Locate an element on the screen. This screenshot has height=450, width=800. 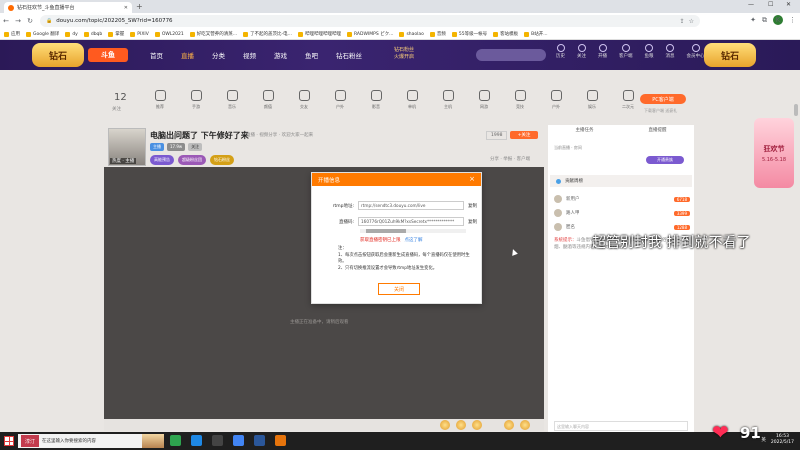
back-icon: ← is located at coordinates (6, 21).